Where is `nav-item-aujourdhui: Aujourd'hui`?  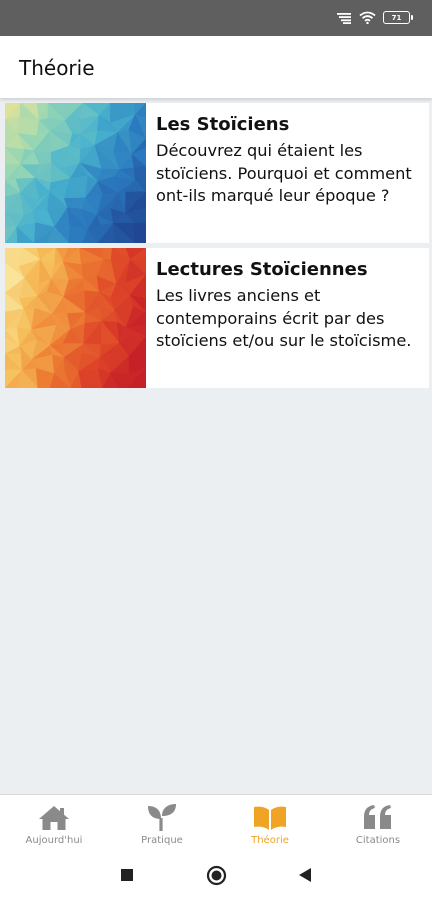
nav-item-aujourdhui: Aujourd'hui is located at coordinates (54, 822).